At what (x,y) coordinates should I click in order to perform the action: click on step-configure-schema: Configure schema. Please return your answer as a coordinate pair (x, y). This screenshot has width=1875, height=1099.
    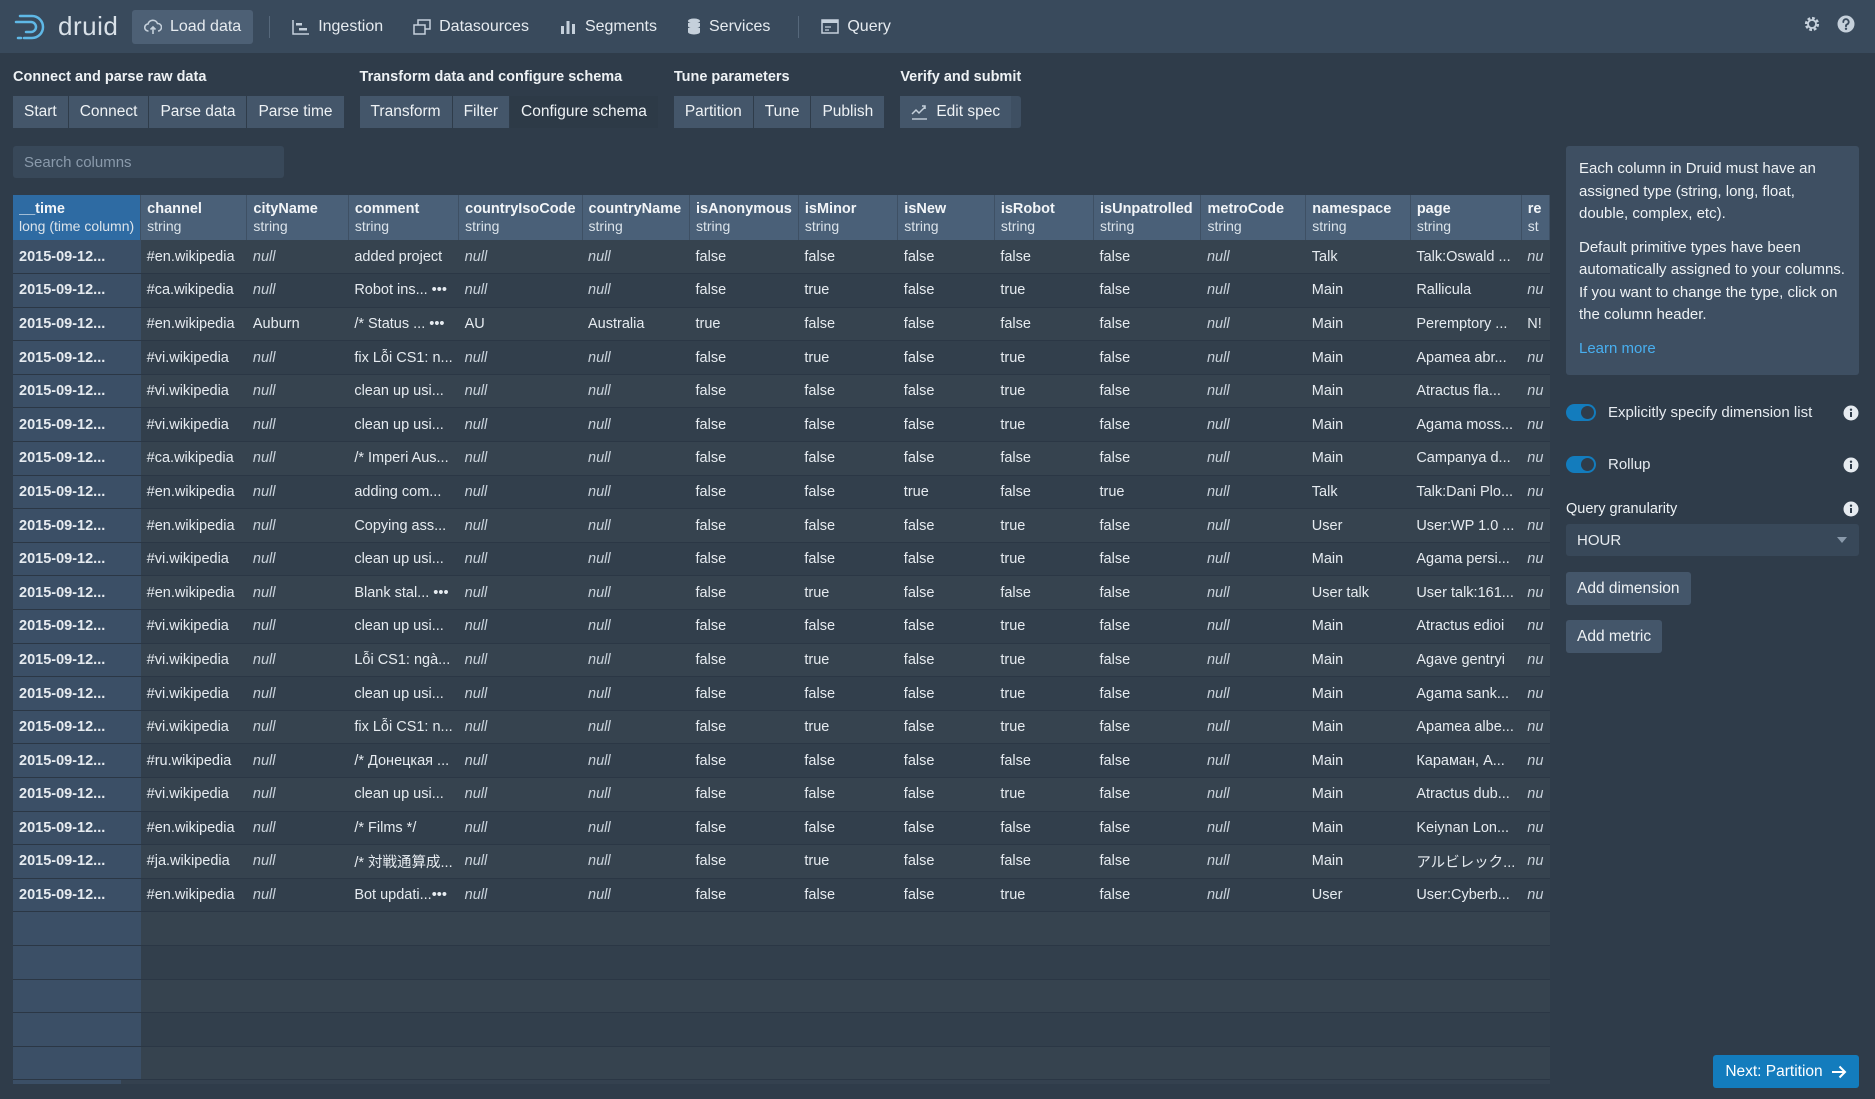
    Looking at the image, I should click on (584, 112).